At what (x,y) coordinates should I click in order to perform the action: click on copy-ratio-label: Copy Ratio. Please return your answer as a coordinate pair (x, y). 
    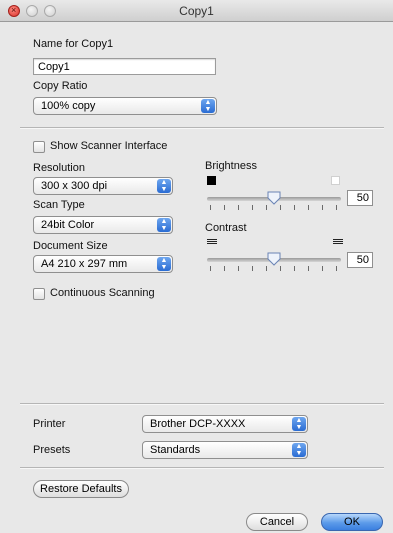
    Looking at the image, I should click on (60, 86).